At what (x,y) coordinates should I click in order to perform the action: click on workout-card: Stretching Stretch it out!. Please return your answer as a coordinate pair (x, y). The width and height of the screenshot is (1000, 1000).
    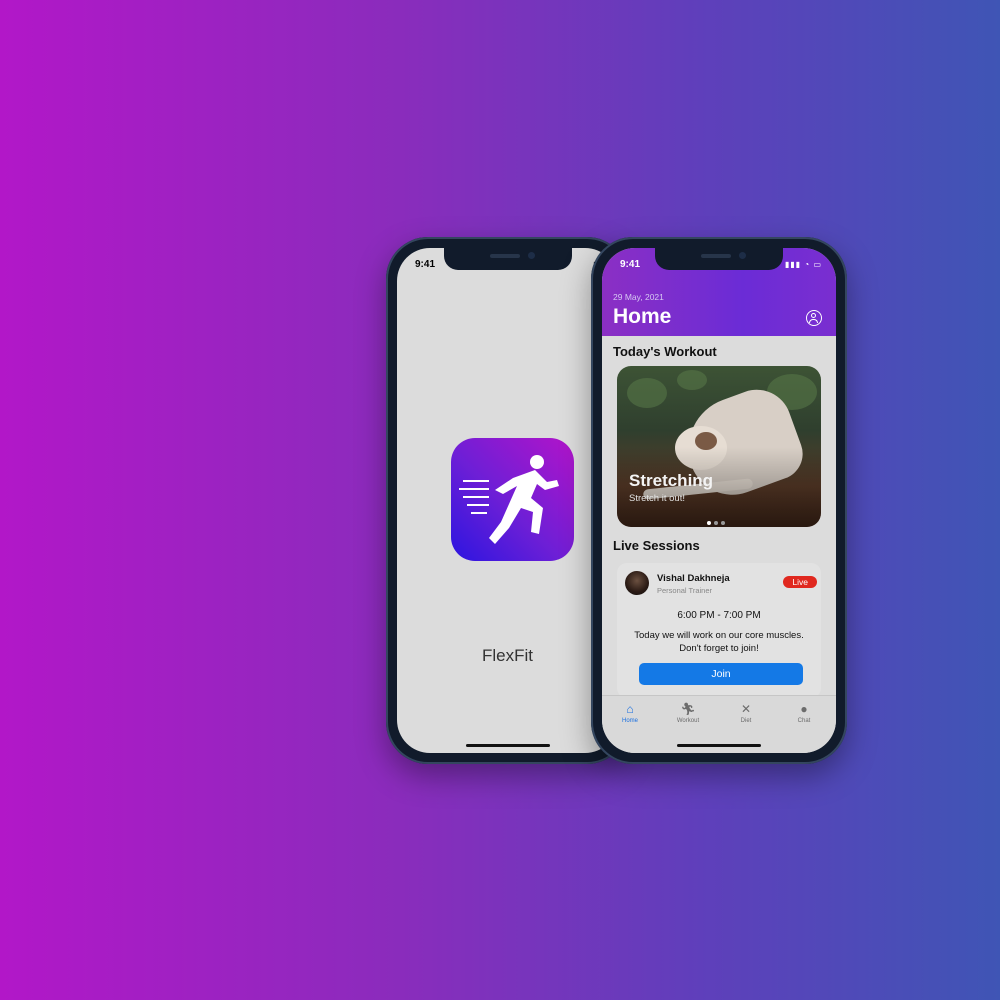
    Looking at the image, I should click on (719, 446).